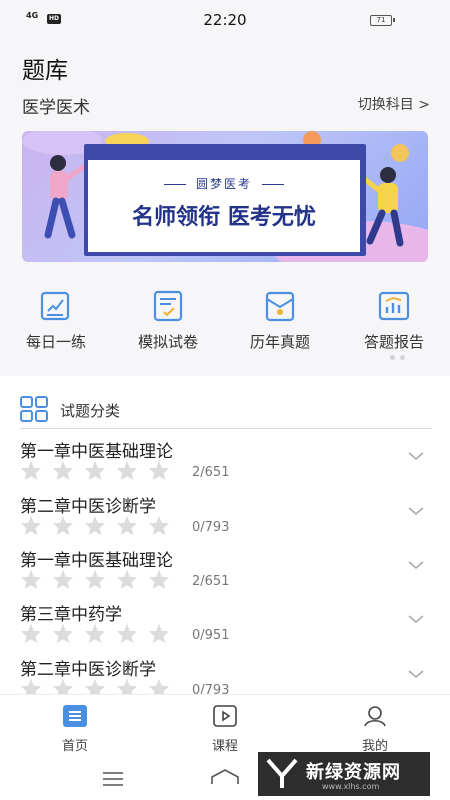 The width and height of the screenshot is (450, 800). Describe the element at coordinates (34, 409) in the screenshot. I see `grid-category-icon` at that location.